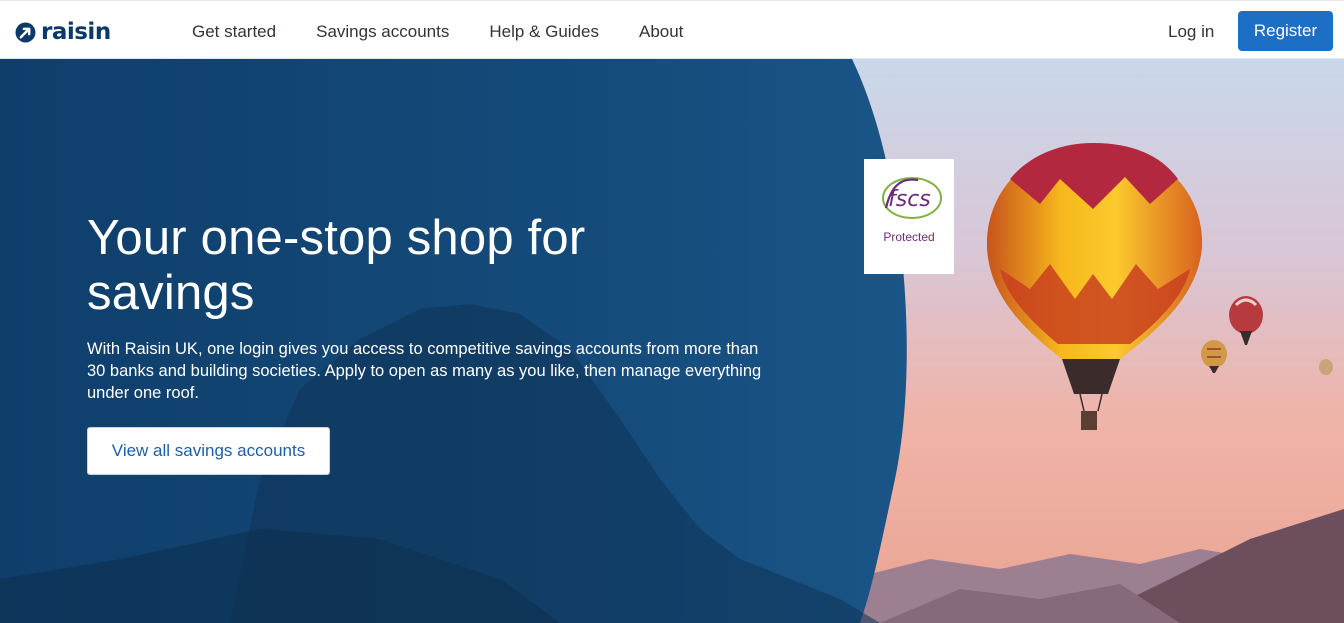 The width and height of the screenshot is (1344, 623). What do you see at coordinates (336, 265) in the screenshot?
I see `hero-headline: Your one-stop shop for savings` at bounding box center [336, 265].